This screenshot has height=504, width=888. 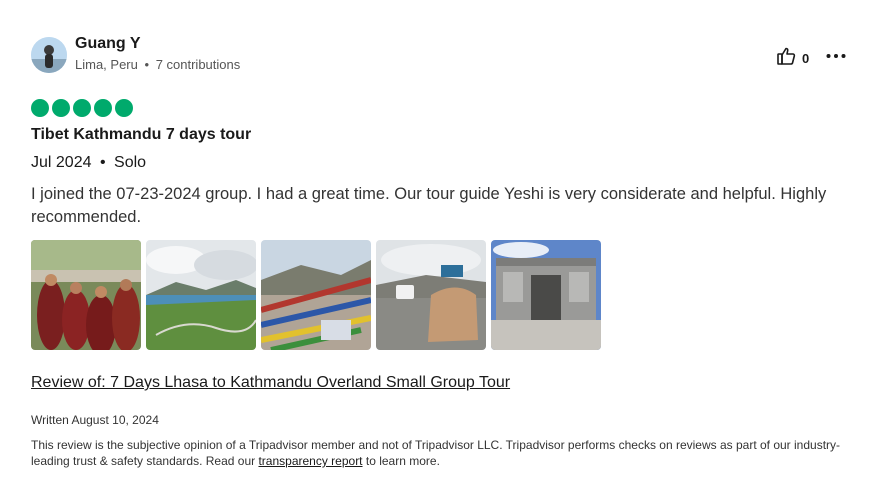 I want to click on helpful-vote-button: 0, so click(x=792, y=58).